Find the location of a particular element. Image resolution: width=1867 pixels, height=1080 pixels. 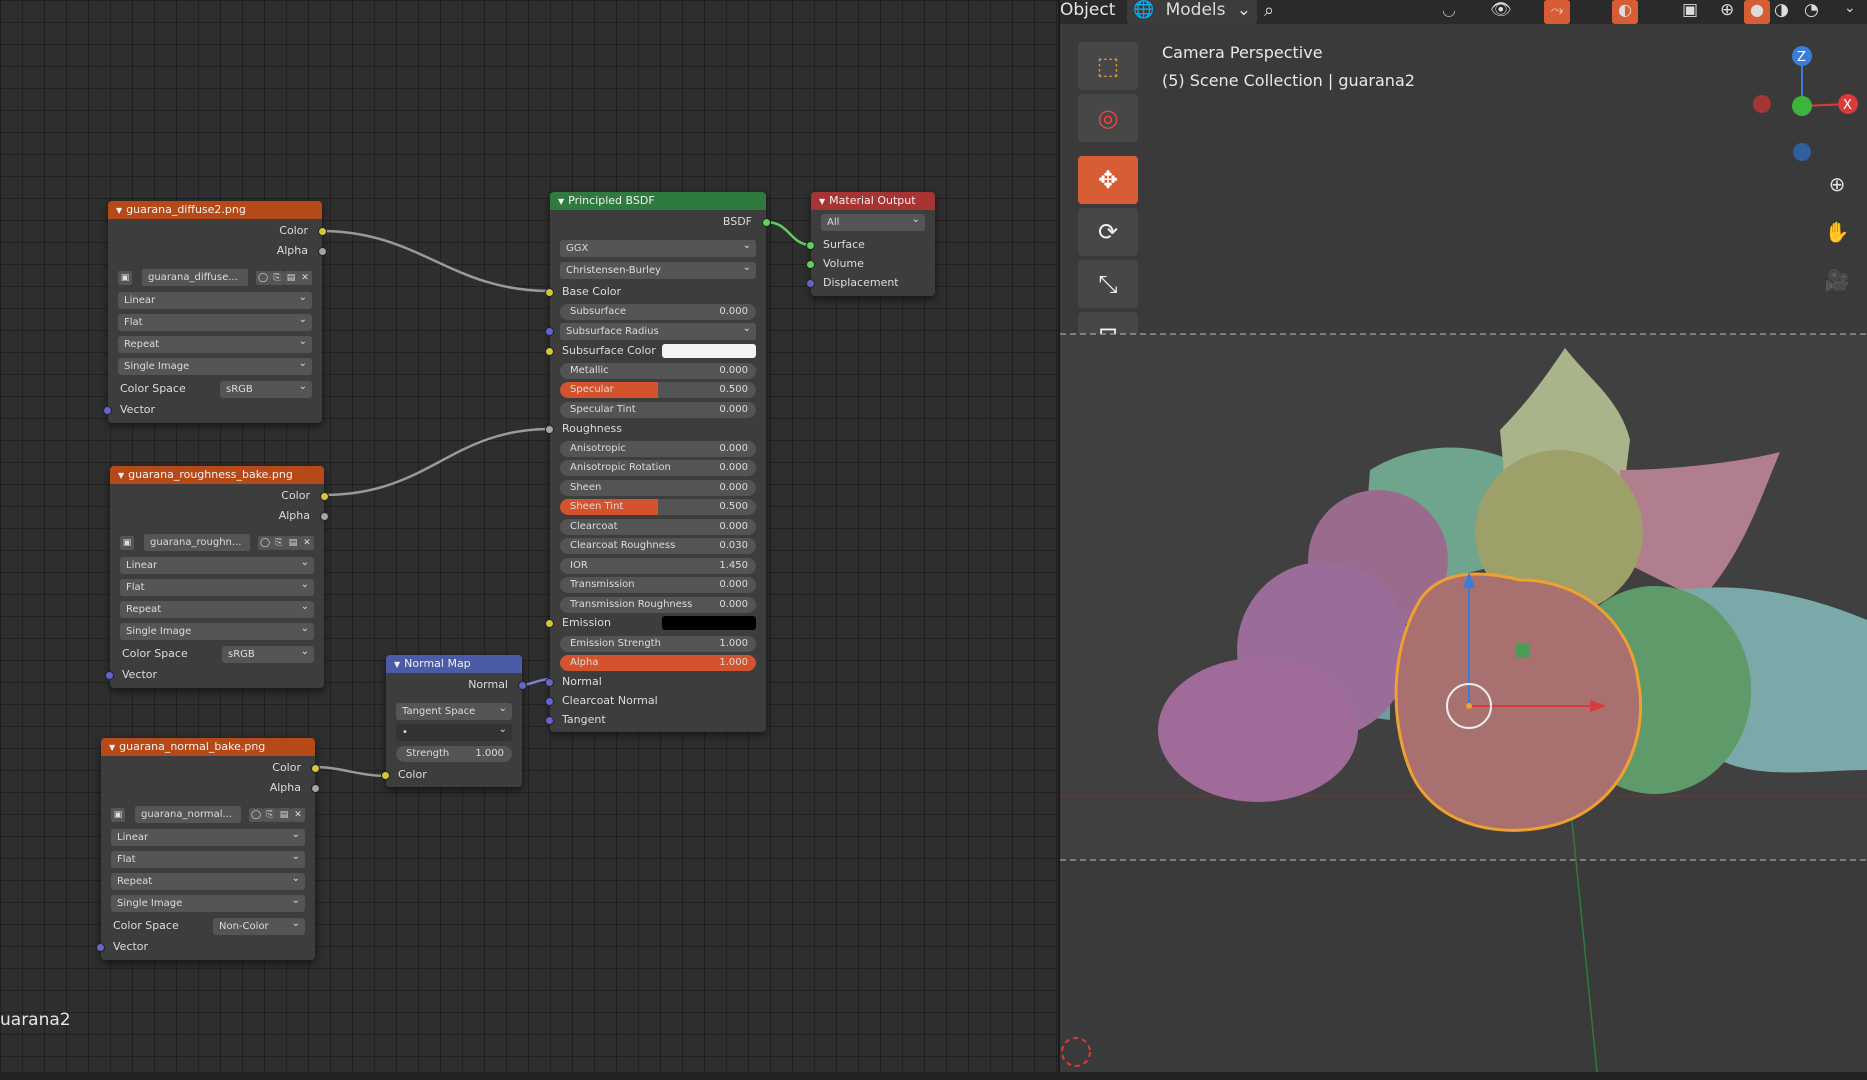

emission-strength-field: Emission Strength 1.000 is located at coordinates (658, 644).